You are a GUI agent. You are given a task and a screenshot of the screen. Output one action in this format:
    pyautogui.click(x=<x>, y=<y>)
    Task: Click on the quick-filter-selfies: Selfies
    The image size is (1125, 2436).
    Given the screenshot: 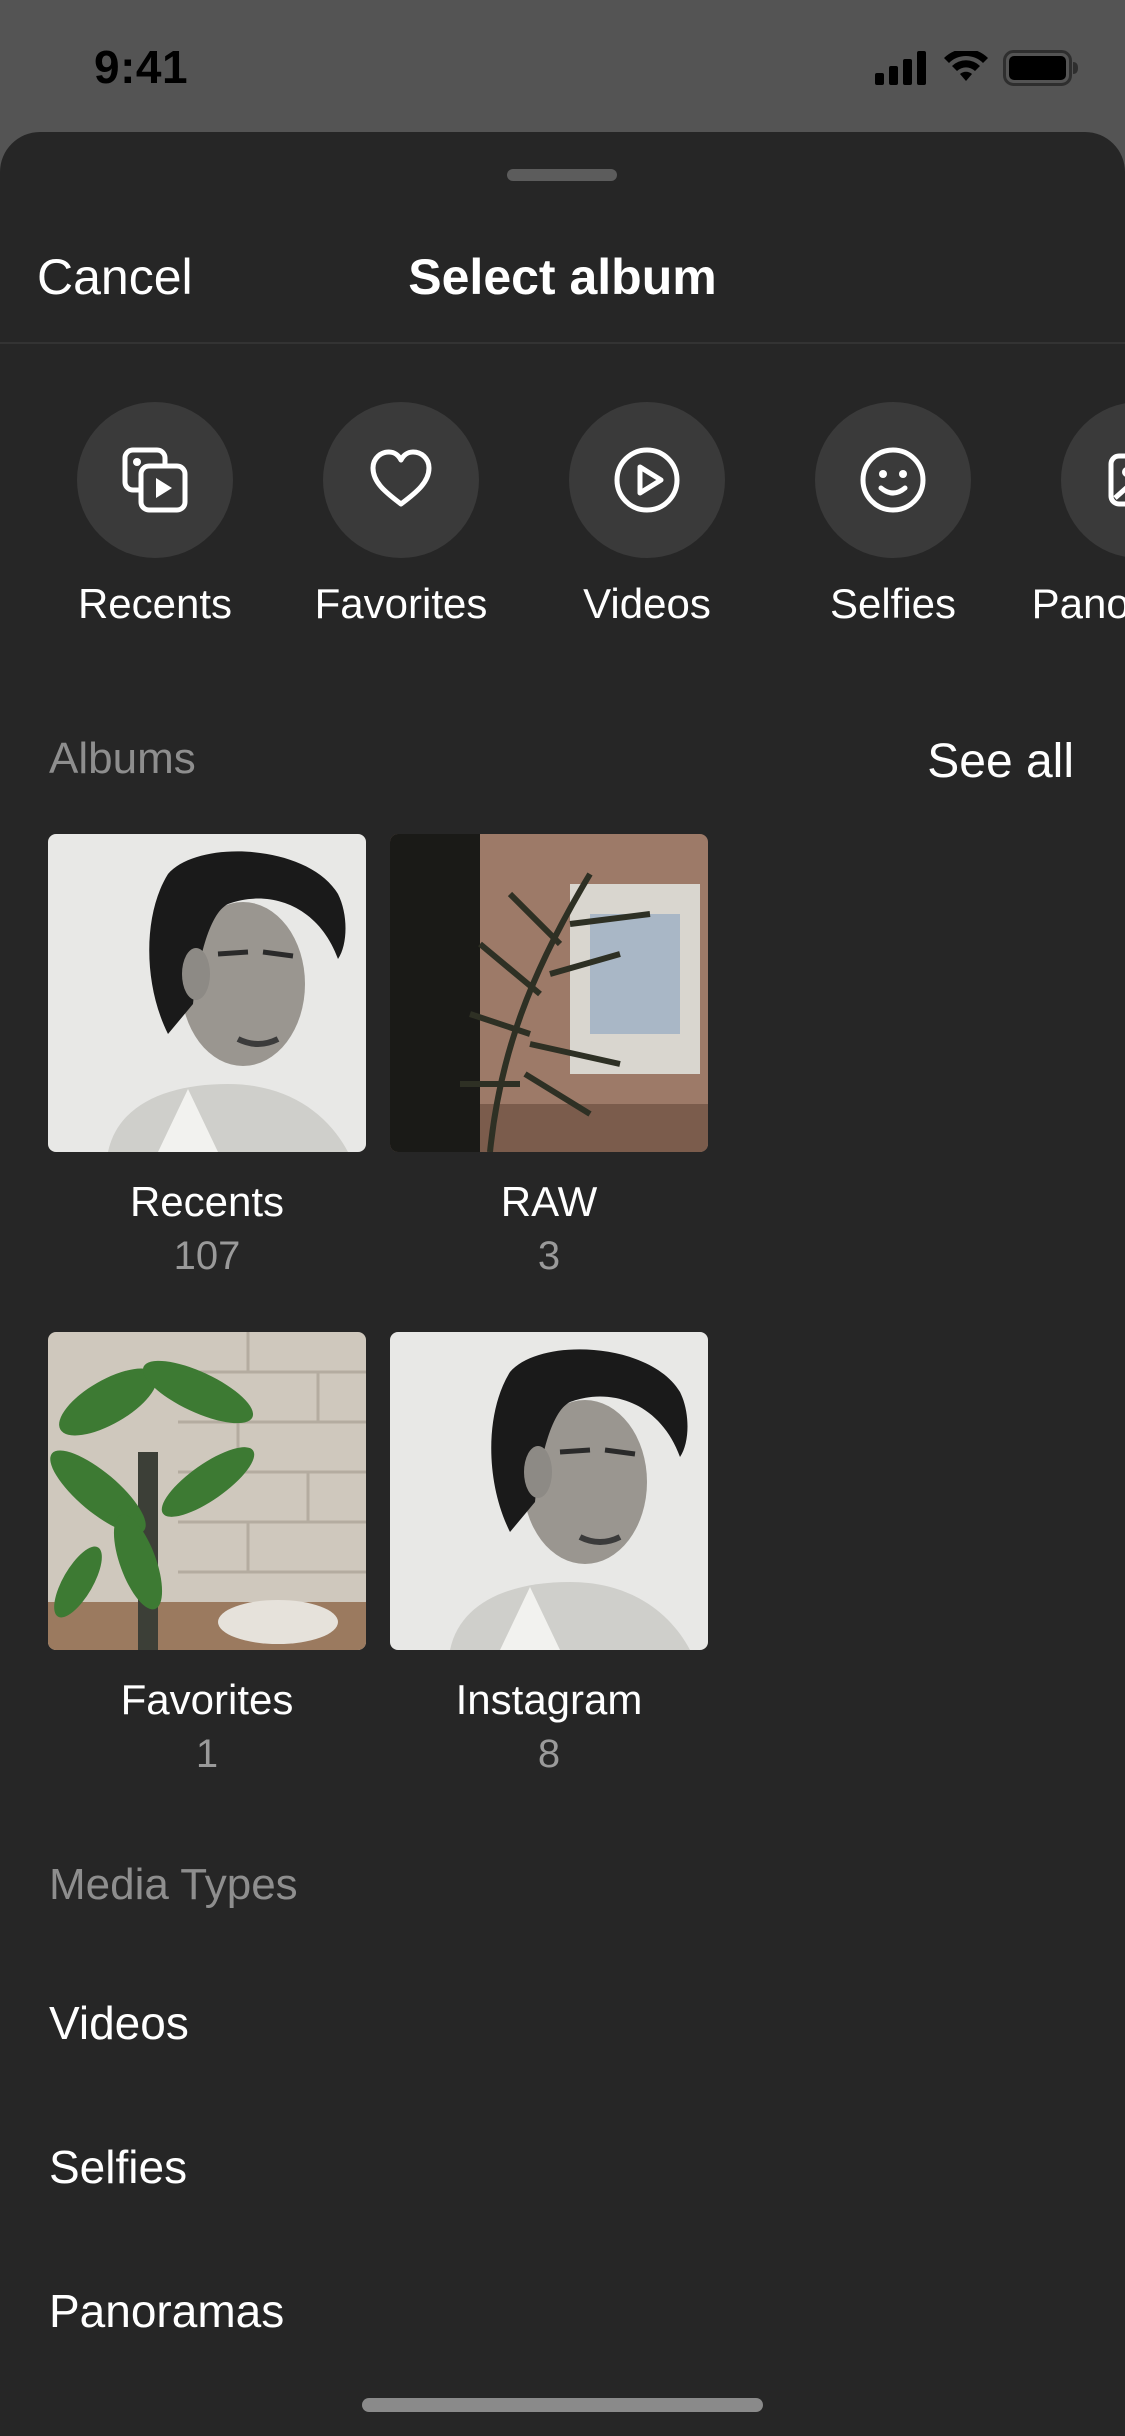 What is the action you would take?
    pyautogui.click(x=893, y=515)
    